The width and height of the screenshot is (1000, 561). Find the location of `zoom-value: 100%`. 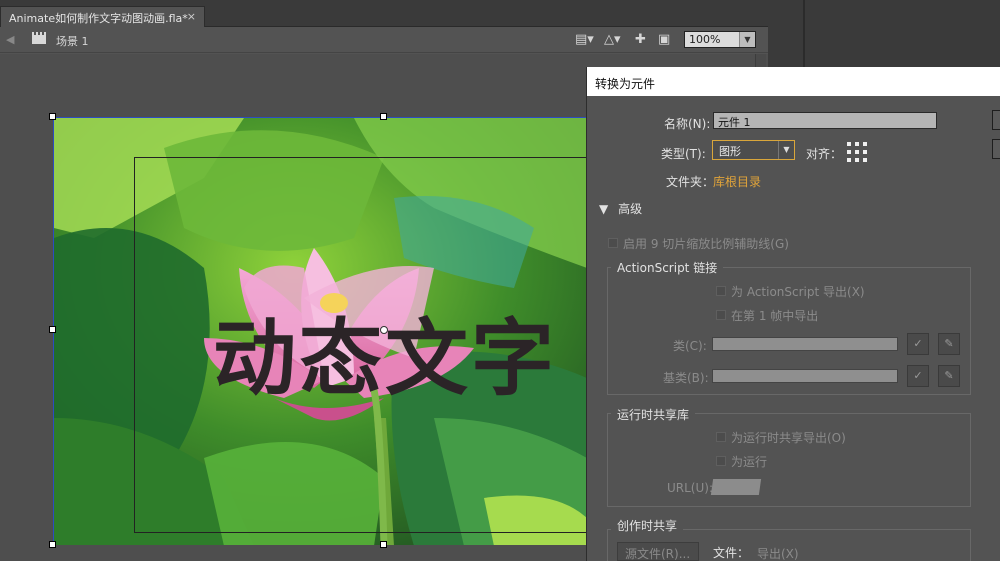

zoom-value: 100% is located at coordinates (705, 39).